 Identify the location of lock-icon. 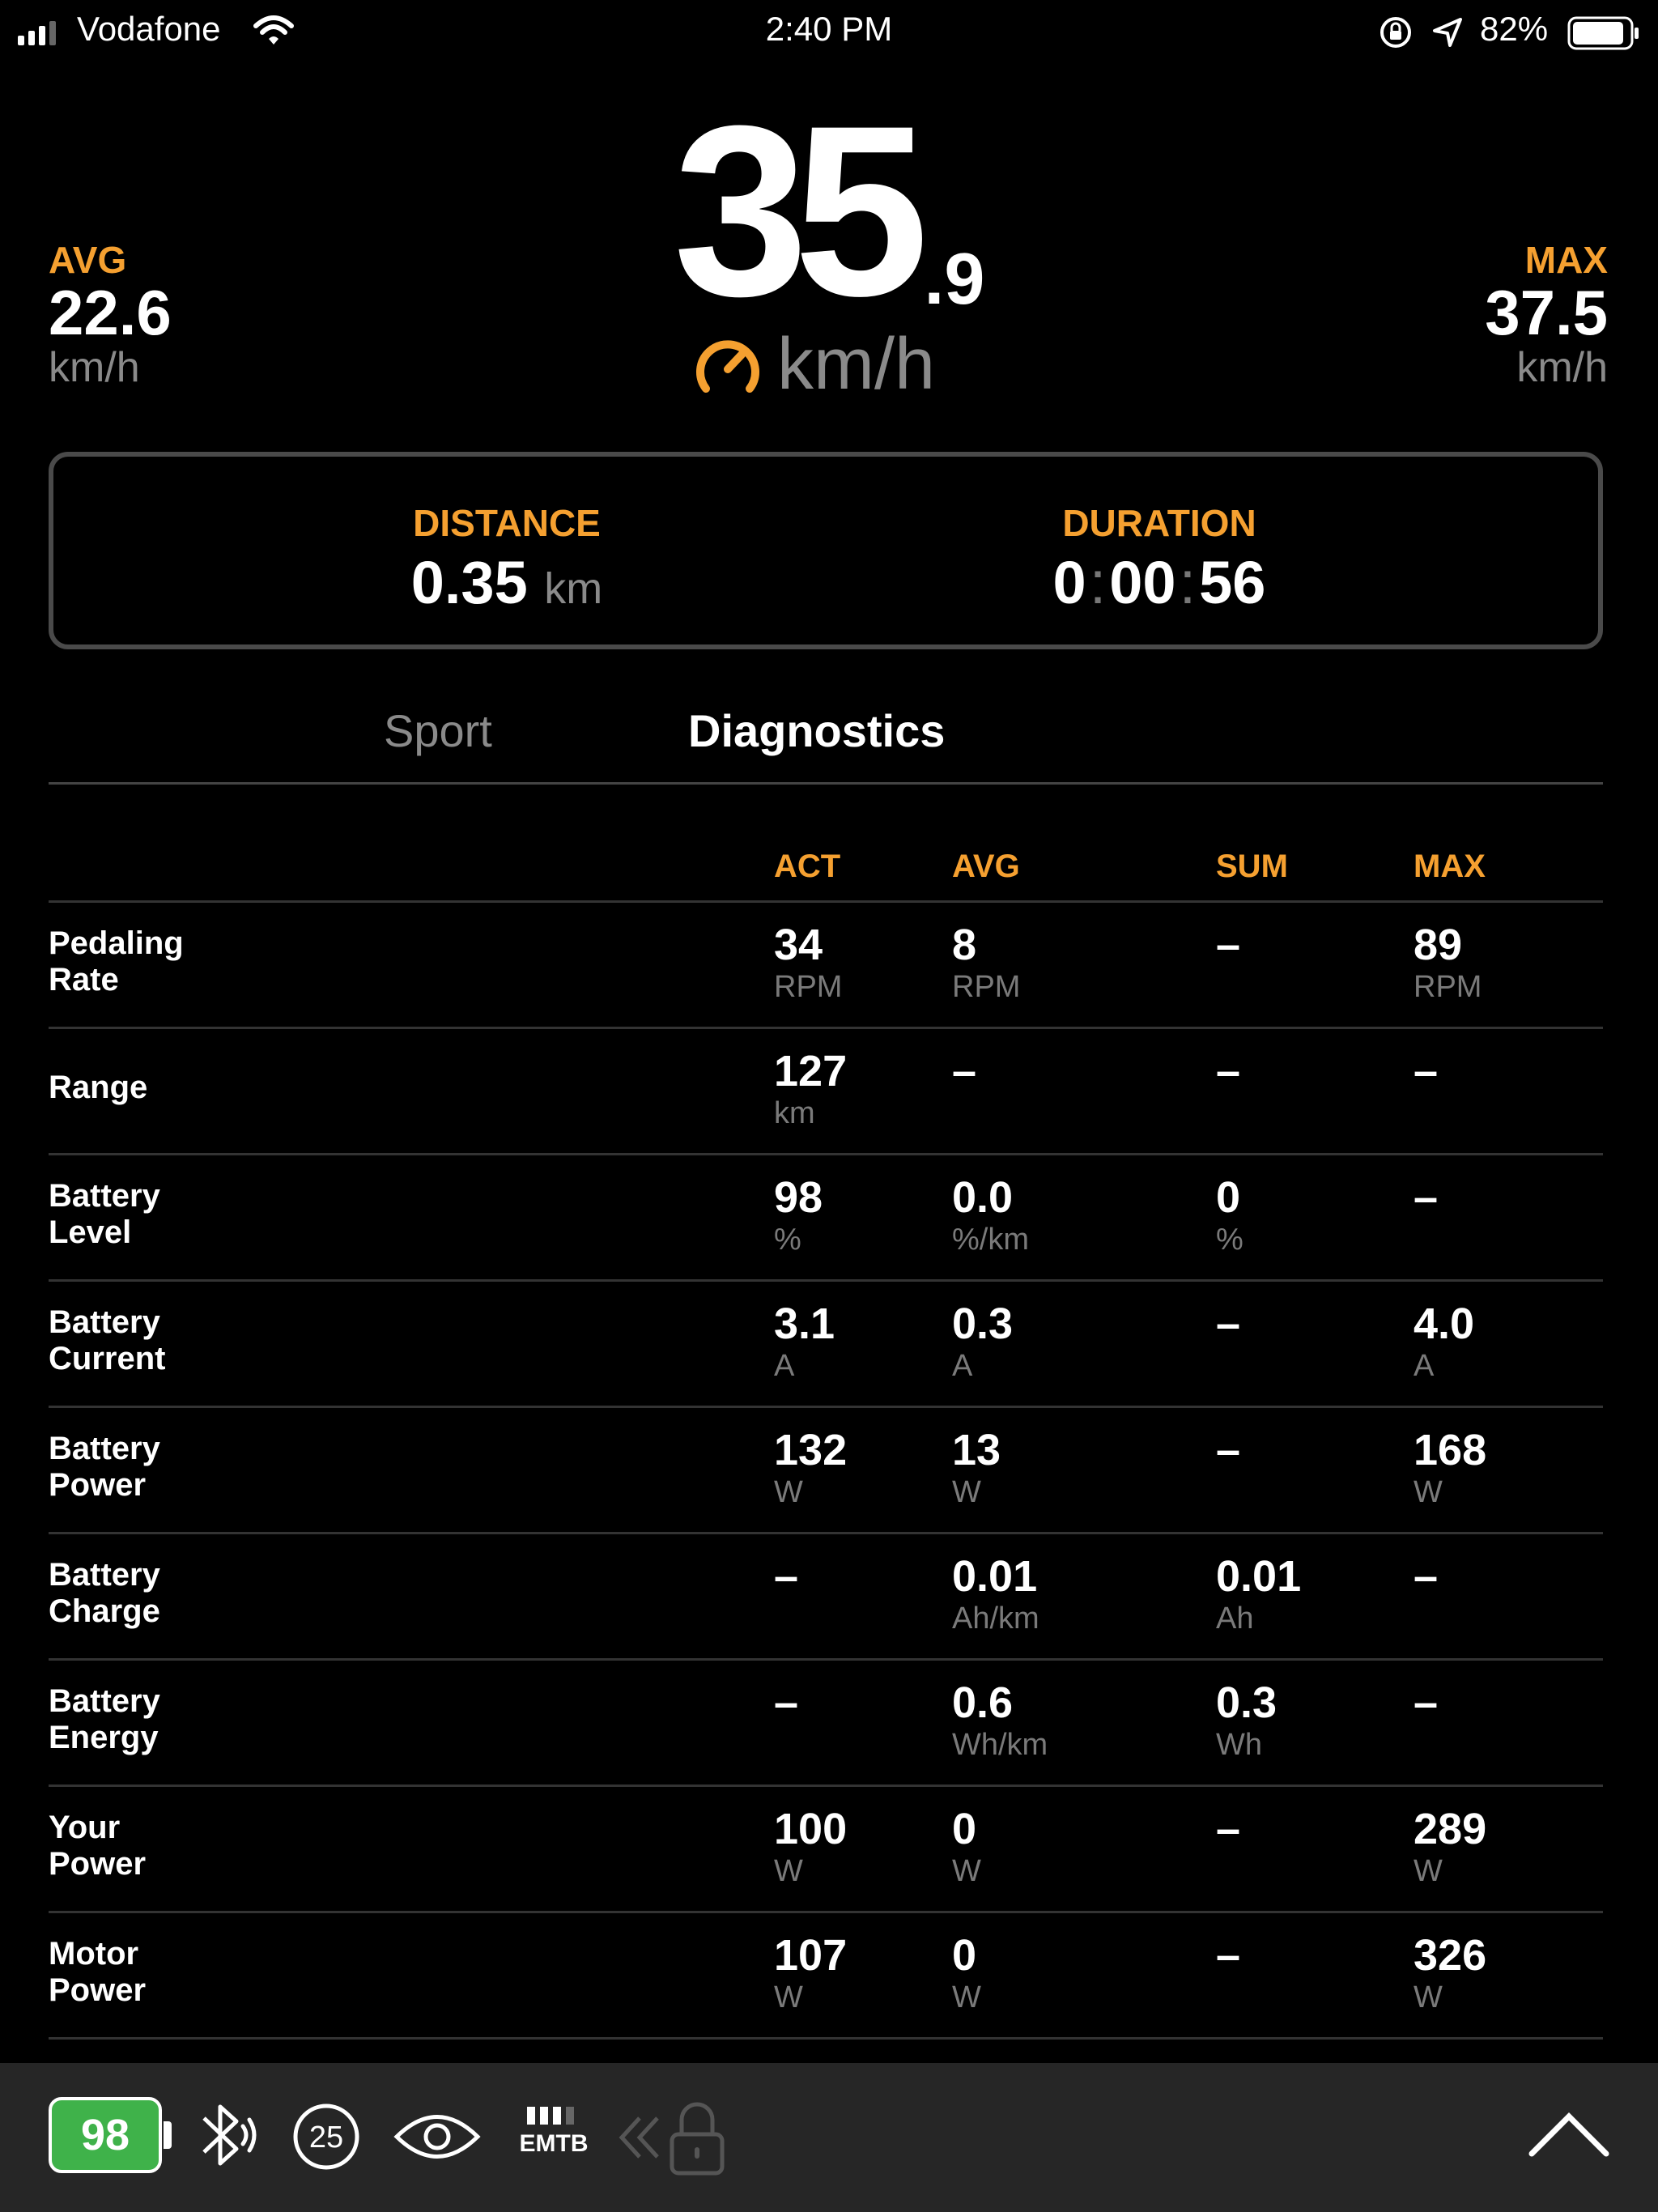
(697, 2137).